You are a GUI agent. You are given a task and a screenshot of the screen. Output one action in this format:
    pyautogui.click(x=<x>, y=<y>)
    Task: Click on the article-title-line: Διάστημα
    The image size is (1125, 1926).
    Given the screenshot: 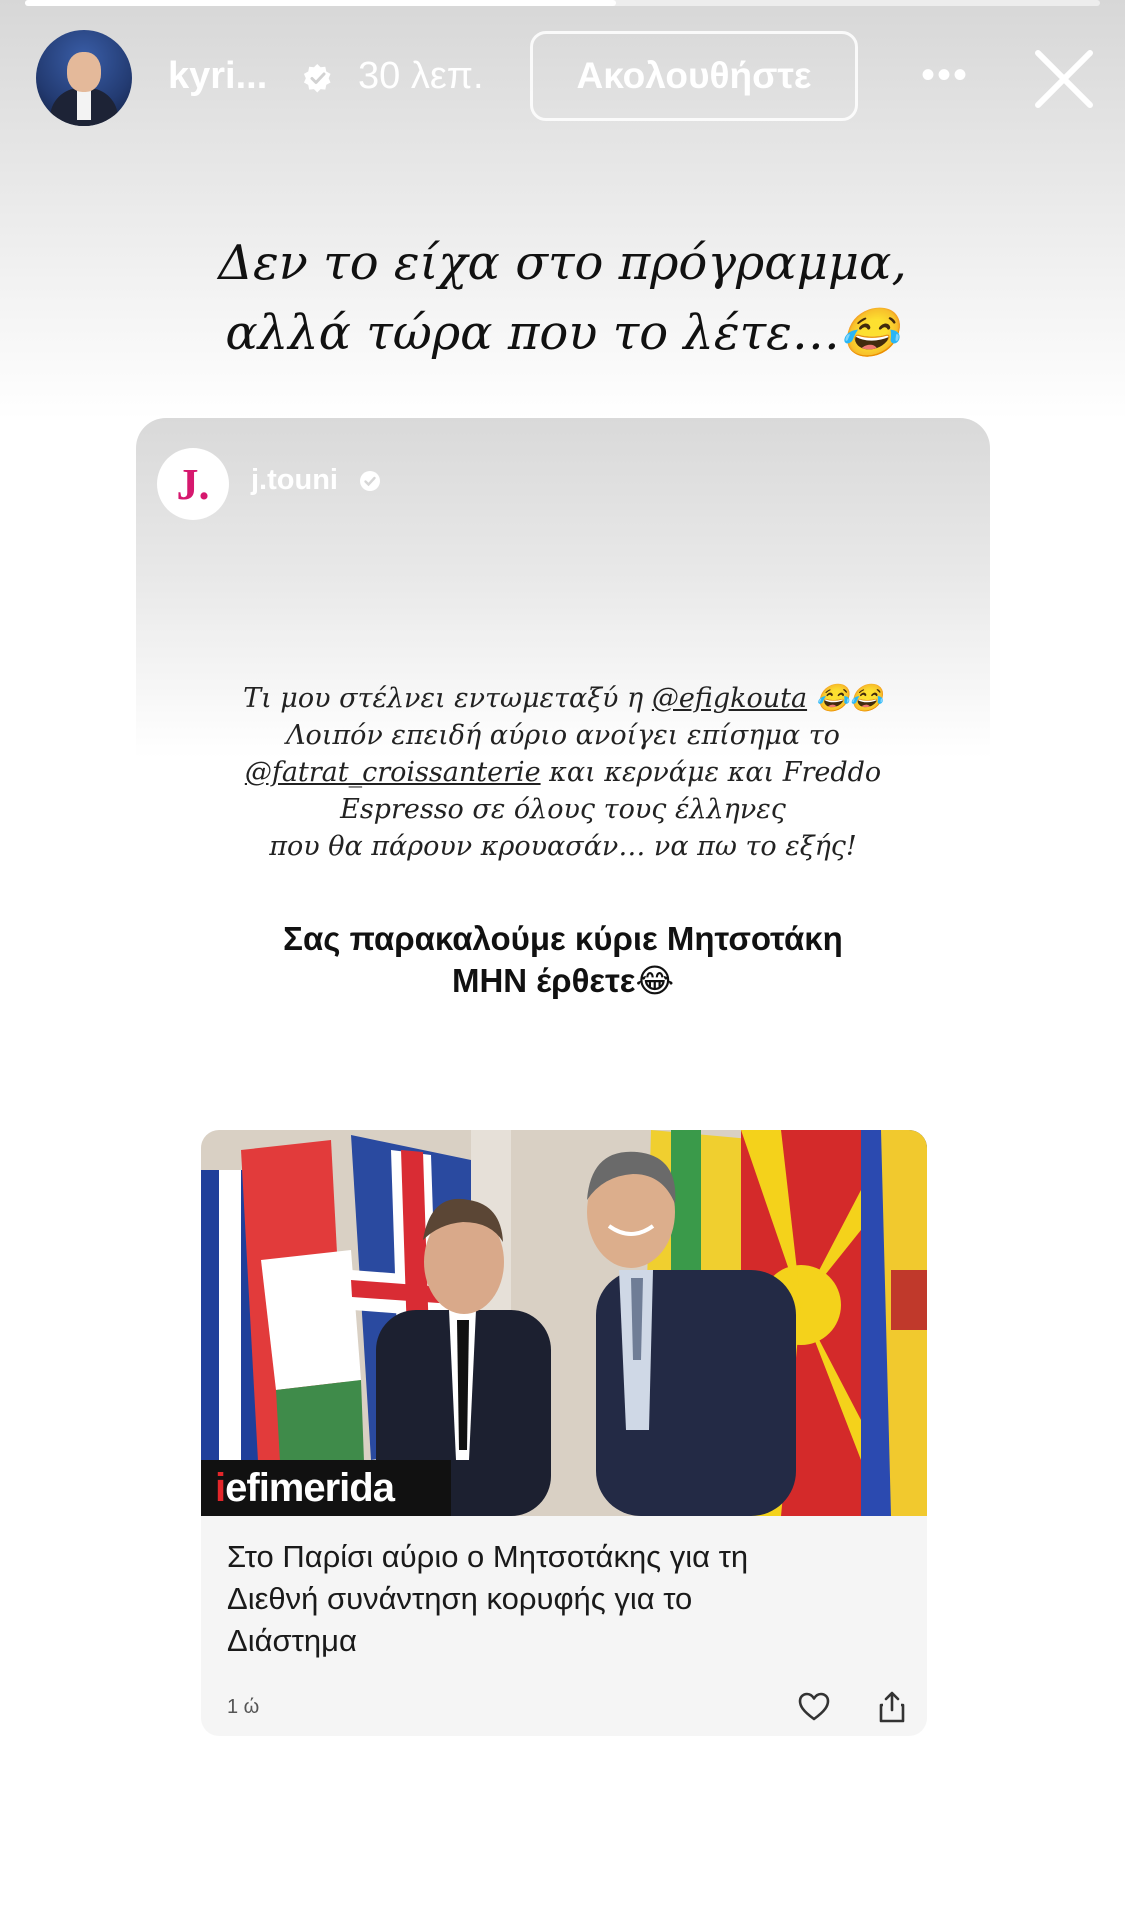 What is the action you would take?
    pyautogui.click(x=292, y=1640)
    